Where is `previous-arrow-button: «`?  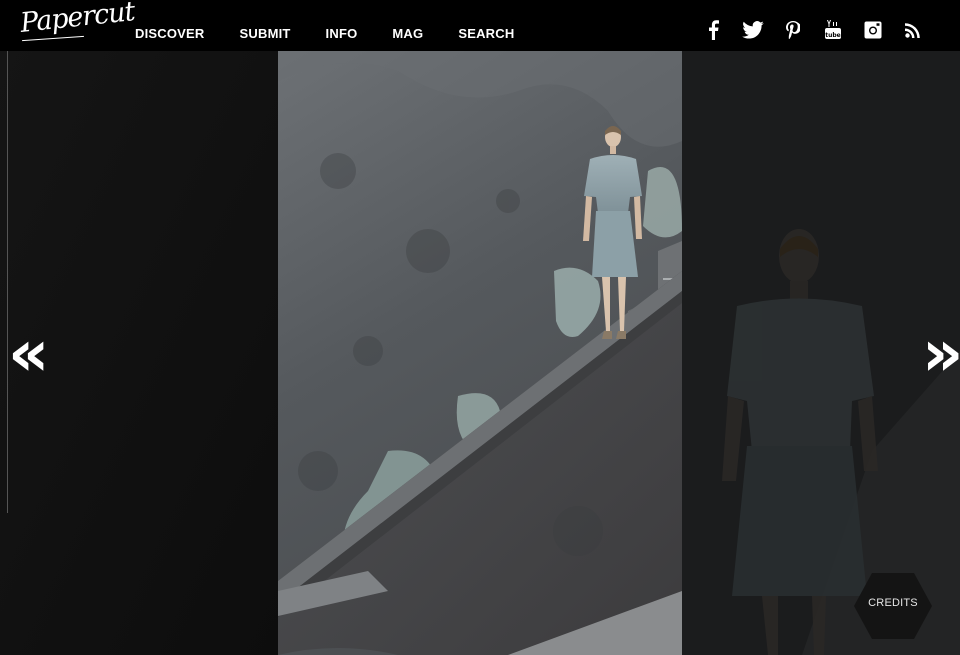
previous-arrow-button: « is located at coordinates (28, 354).